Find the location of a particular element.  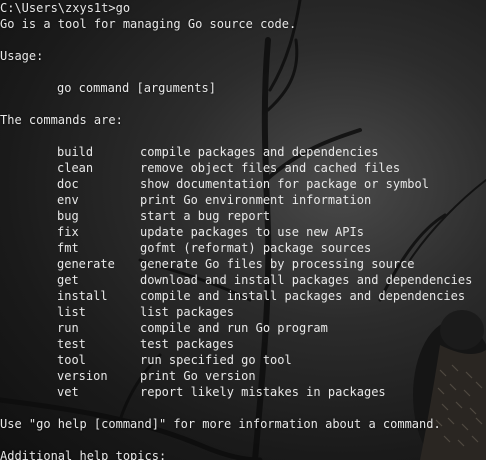

command-description: gofmt (reformat) package sources is located at coordinates (256, 248).